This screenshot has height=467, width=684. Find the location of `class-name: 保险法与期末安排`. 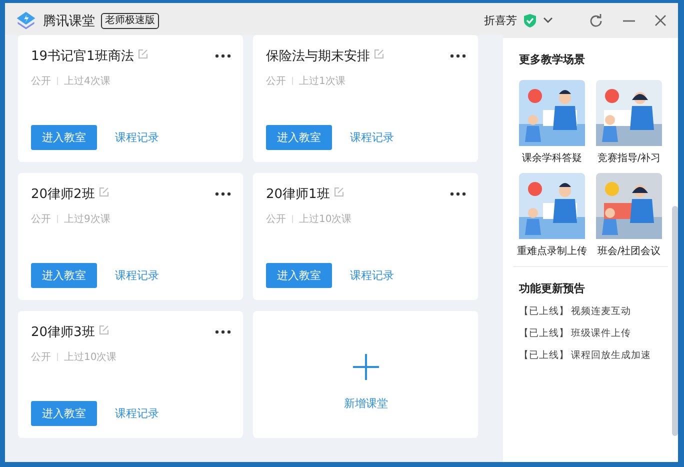

class-name: 保险法与期末安排 is located at coordinates (318, 56).